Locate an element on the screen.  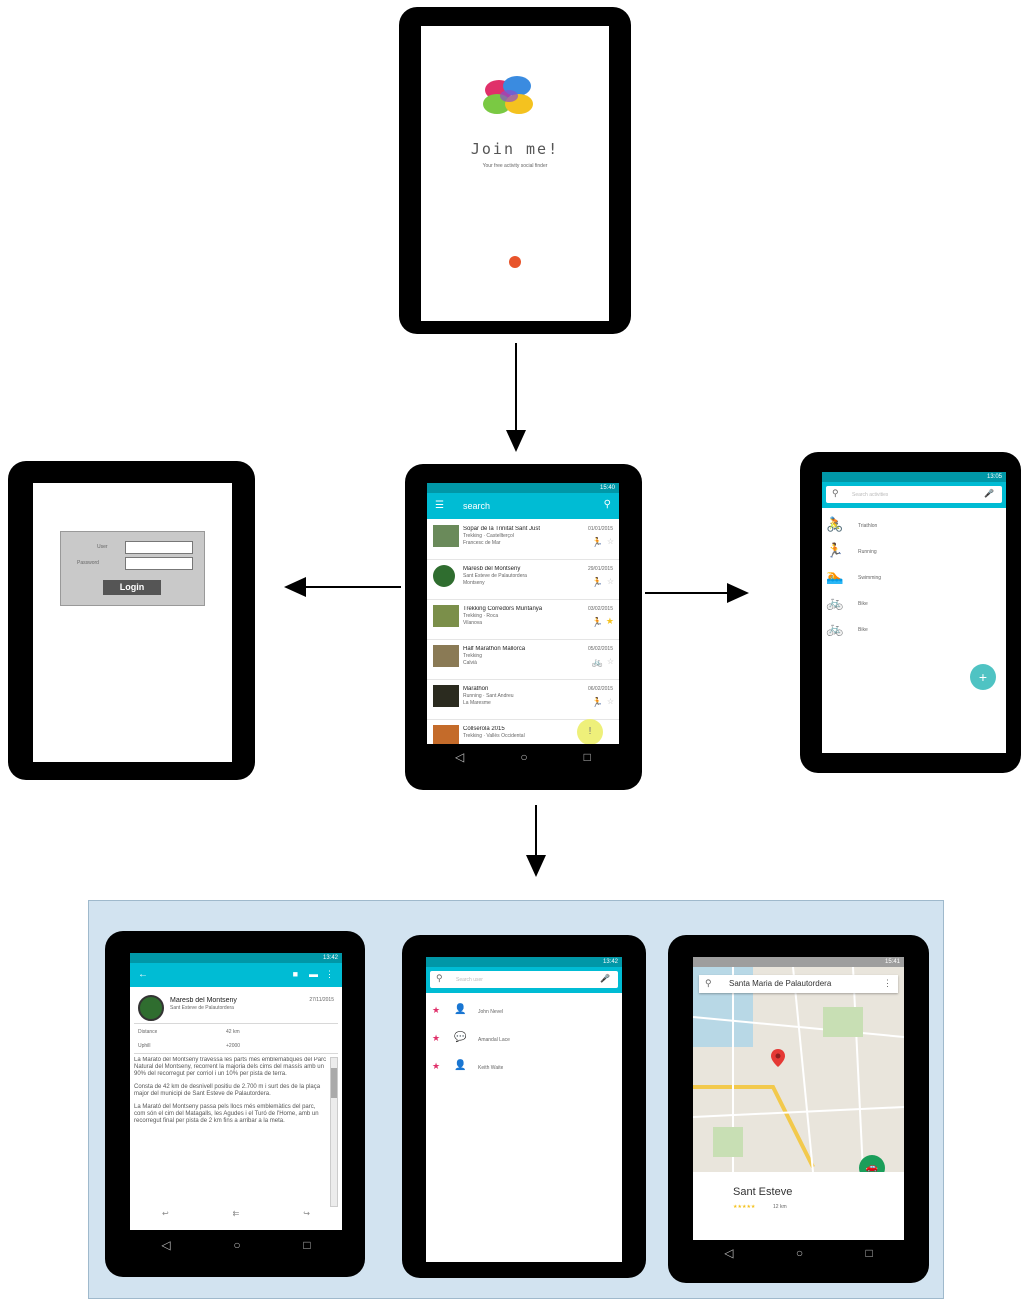
back-arrow-icon: ← is located at coordinates (143, 974).